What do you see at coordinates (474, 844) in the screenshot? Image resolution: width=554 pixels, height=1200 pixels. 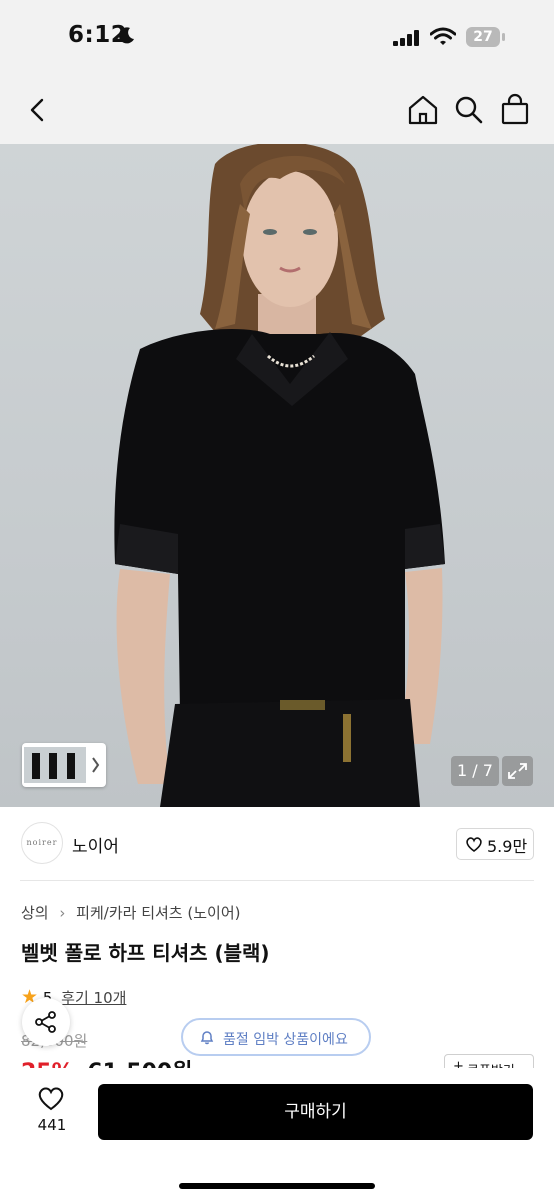 I see `heart-icon` at bounding box center [474, 844].